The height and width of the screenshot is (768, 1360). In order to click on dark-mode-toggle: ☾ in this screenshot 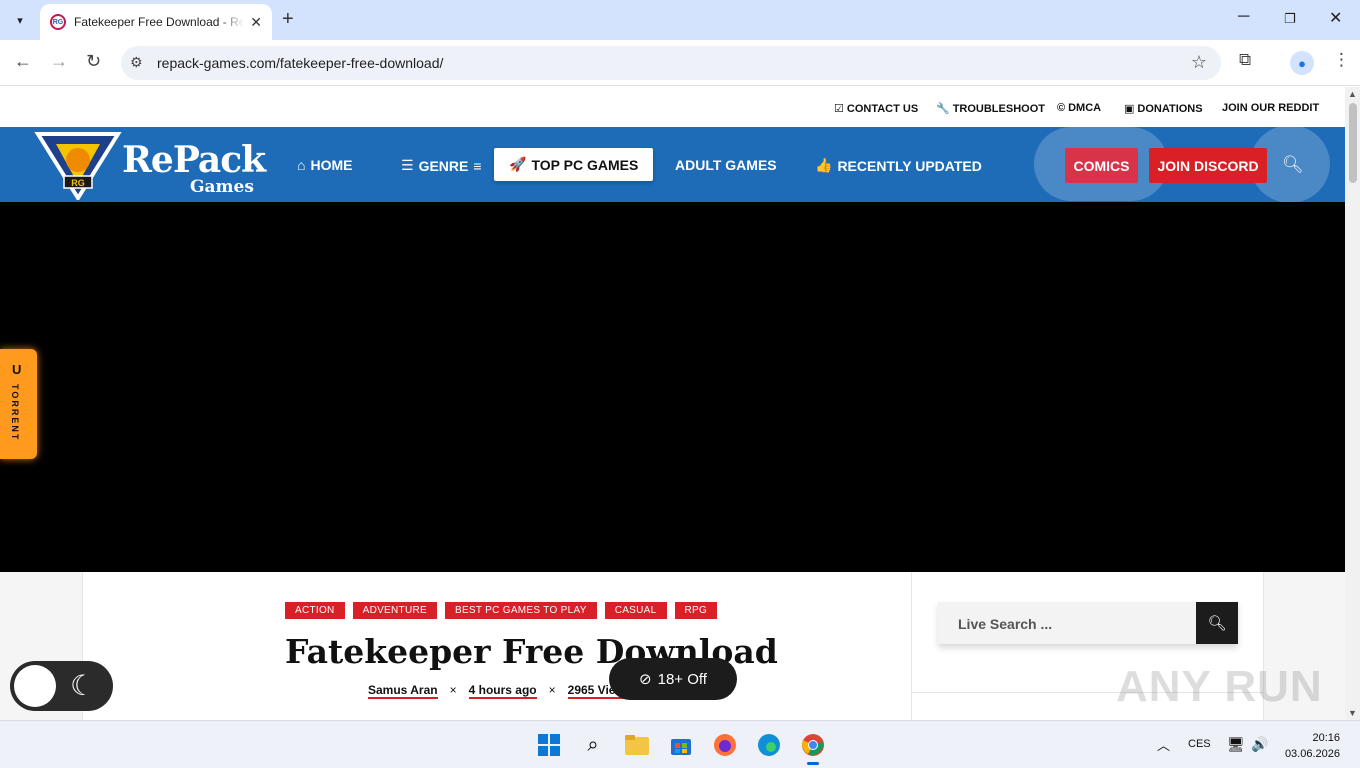, I will do `click(61, 686)`.